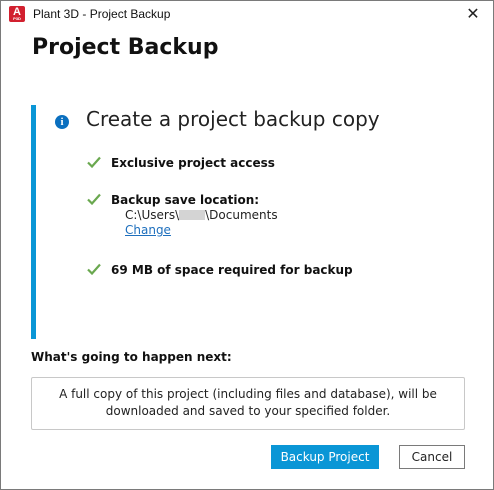 Image resolution: width=494 pixels, height=490 pixels. Describe the element at coordinates (192, 215) in the screenshot. I see `redacted-username` at that location.